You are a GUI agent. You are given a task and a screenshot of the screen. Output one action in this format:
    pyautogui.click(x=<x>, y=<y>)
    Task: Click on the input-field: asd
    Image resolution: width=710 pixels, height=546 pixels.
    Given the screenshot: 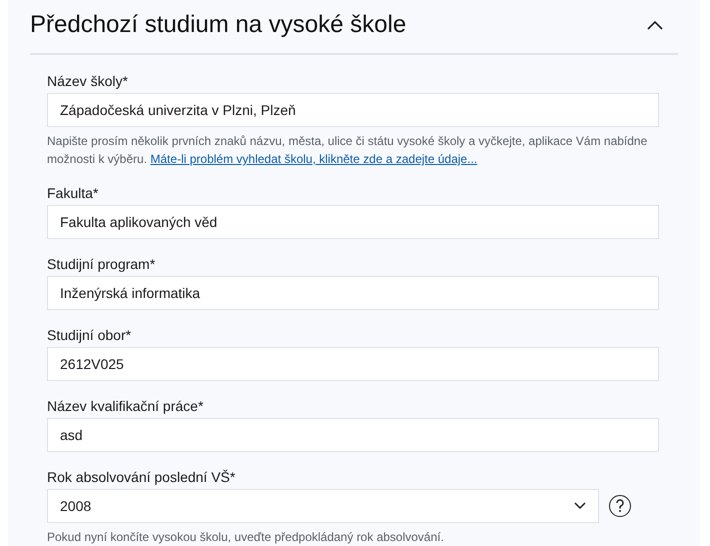 What is the action you would take?
    pyautogui.click(x=353, y=435)
    